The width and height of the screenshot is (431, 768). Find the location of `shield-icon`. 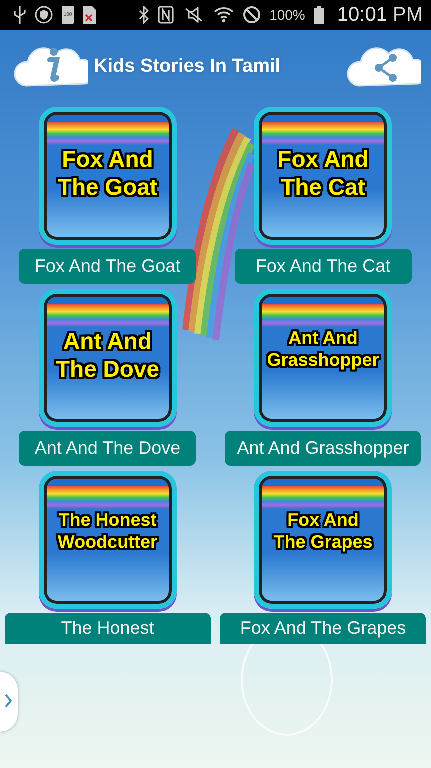

shield-icon is located at coordinates (44, 15).